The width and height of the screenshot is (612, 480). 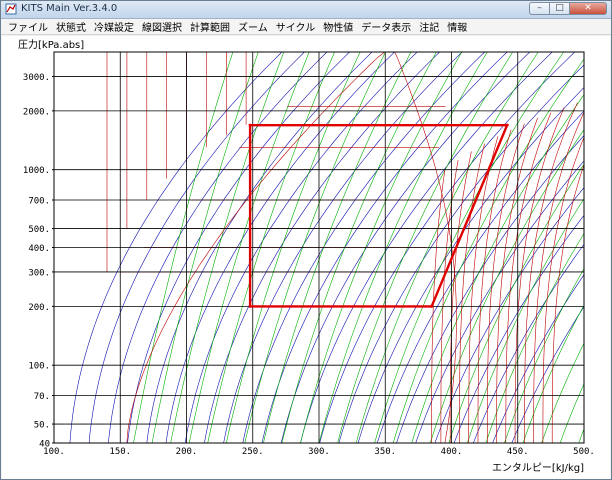 What do you see at coordinates (386, 26) in the screenshot?
I see `menu-data-display: データ表示` at bounding box center [386, 26].